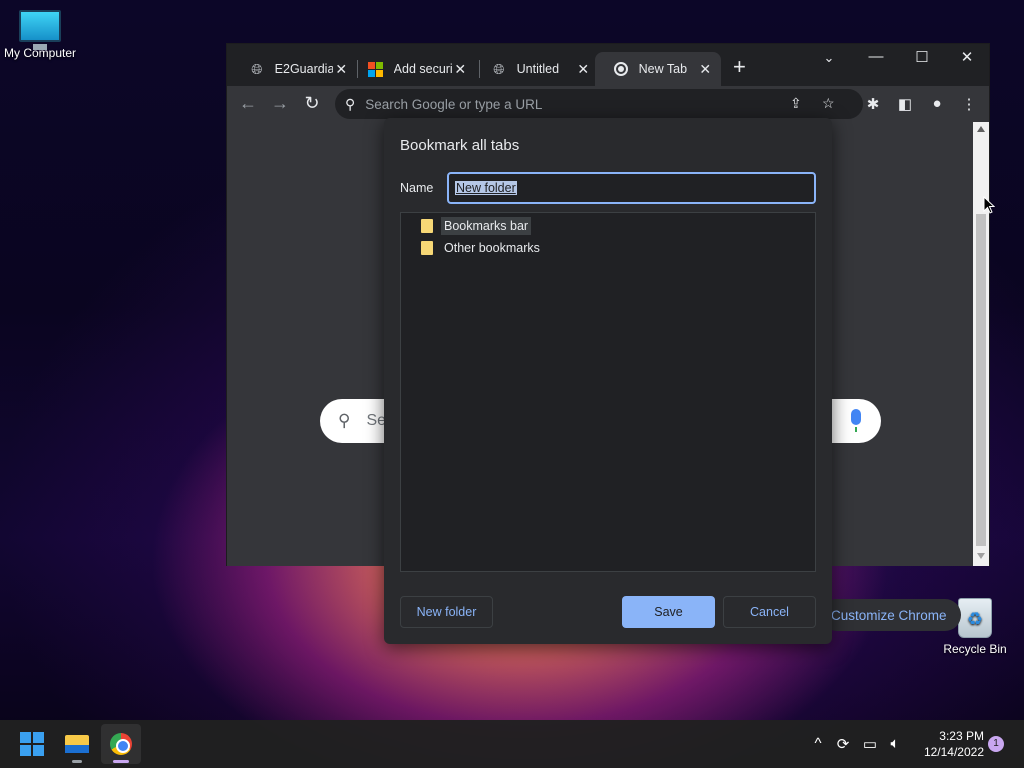 This screenshot has width=1024, height=768. Describe the element at coordinates (870, 744) in the screenshot. I see `network-icon: ▭` at that location.